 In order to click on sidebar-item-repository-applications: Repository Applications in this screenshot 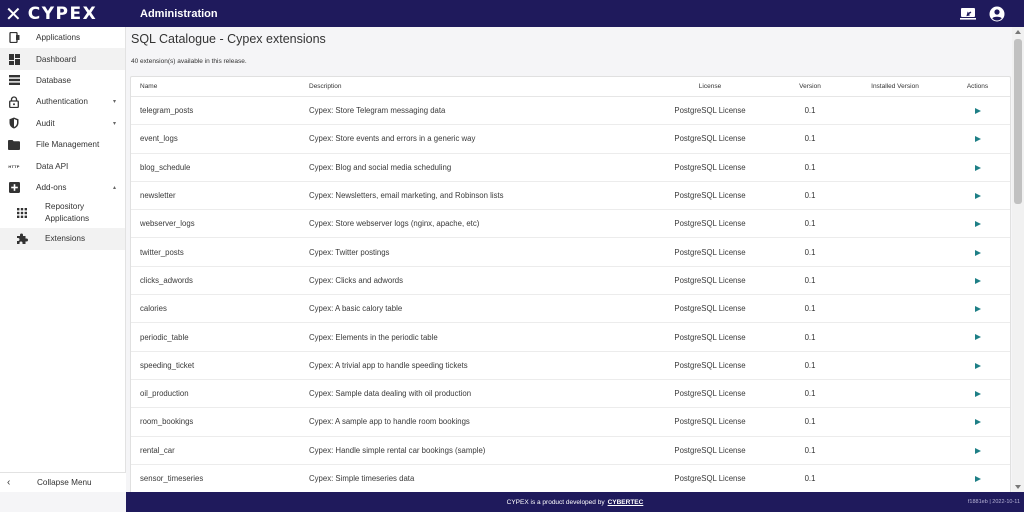, I will do `click(62, 213)`.